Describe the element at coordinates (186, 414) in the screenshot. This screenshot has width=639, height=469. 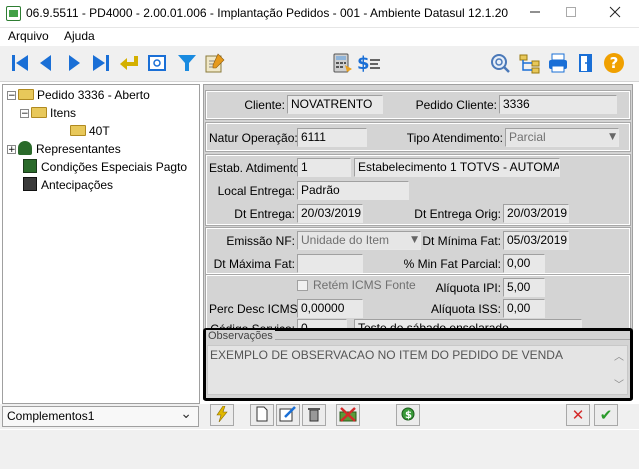
I see `chevron-down-icon: ⌄` at that location.